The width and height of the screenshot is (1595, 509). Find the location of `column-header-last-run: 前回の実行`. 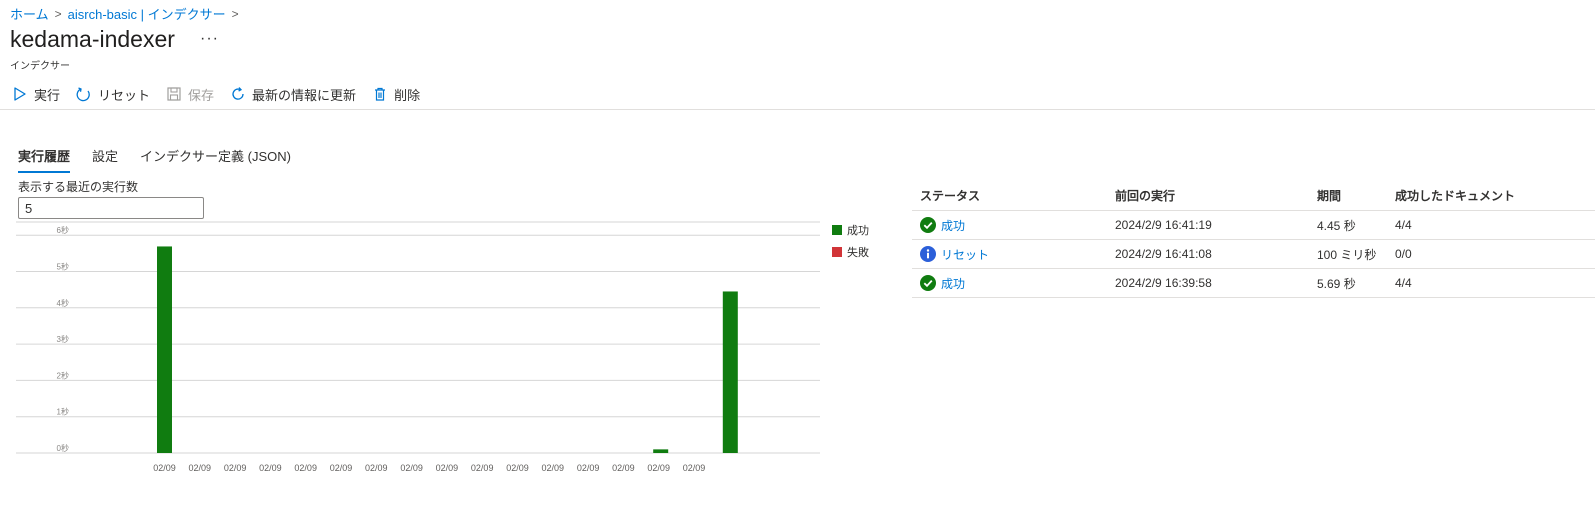

column-header-last-run: 前回の実行 is located at coordinates (1216, 195).